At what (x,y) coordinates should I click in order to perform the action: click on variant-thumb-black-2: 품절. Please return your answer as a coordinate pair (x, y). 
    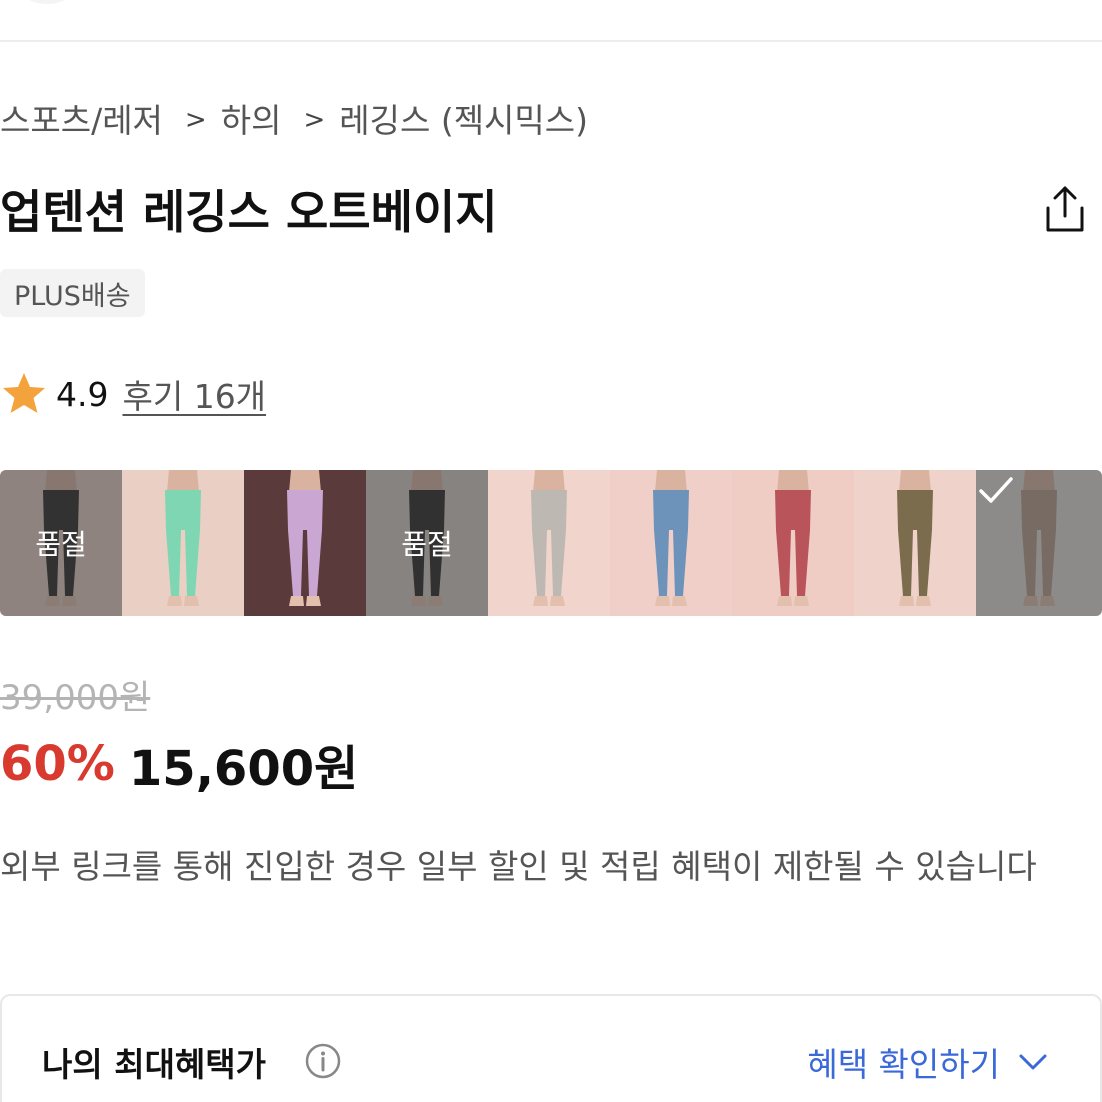
    Looking at the image, I should click on (427, 543).